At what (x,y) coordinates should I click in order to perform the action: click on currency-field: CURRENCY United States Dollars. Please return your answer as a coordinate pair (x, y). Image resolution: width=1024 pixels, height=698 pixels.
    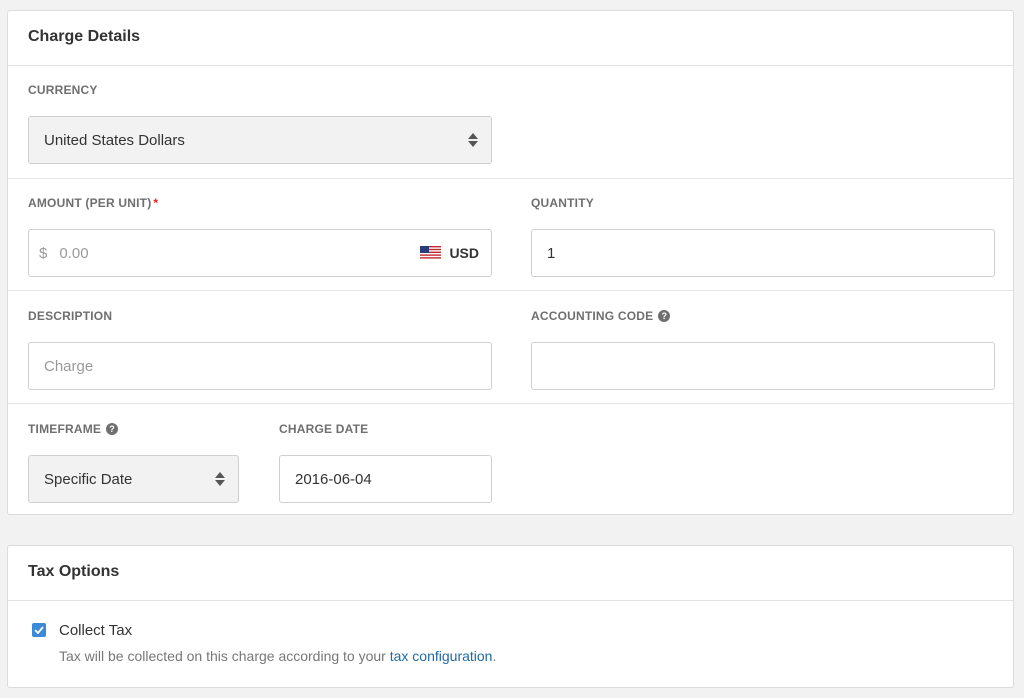
    Looking at the image, I should click on (260, 123).